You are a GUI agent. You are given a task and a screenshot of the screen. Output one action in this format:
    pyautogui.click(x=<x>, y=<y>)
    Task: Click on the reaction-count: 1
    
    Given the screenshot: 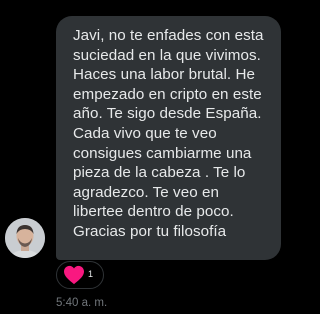 What is the action you would take?
    pyautogui.click(x=91, y=273)
    